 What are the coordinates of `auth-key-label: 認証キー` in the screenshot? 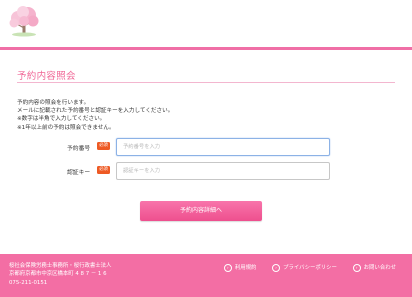 It's located at (79, 173).